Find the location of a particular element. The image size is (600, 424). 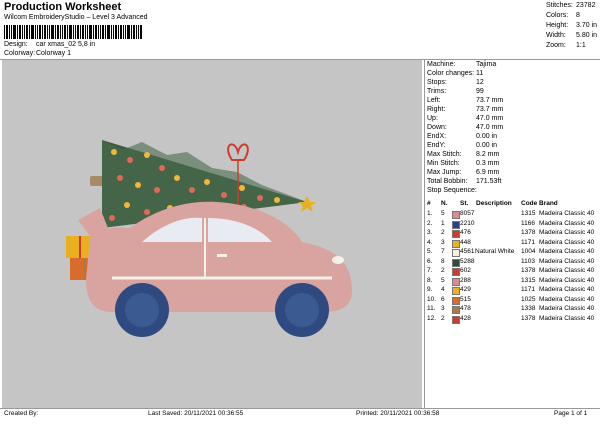

cell-num: 10. is located at coordinates (432, 299).